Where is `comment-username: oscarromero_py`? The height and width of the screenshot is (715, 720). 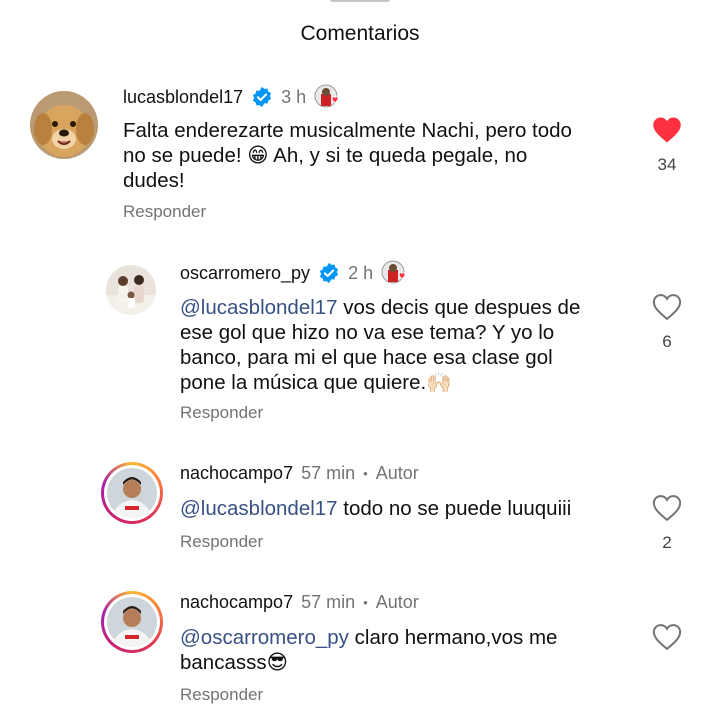 comment-username: oscarromero_py is located at coordinates (245, 273).